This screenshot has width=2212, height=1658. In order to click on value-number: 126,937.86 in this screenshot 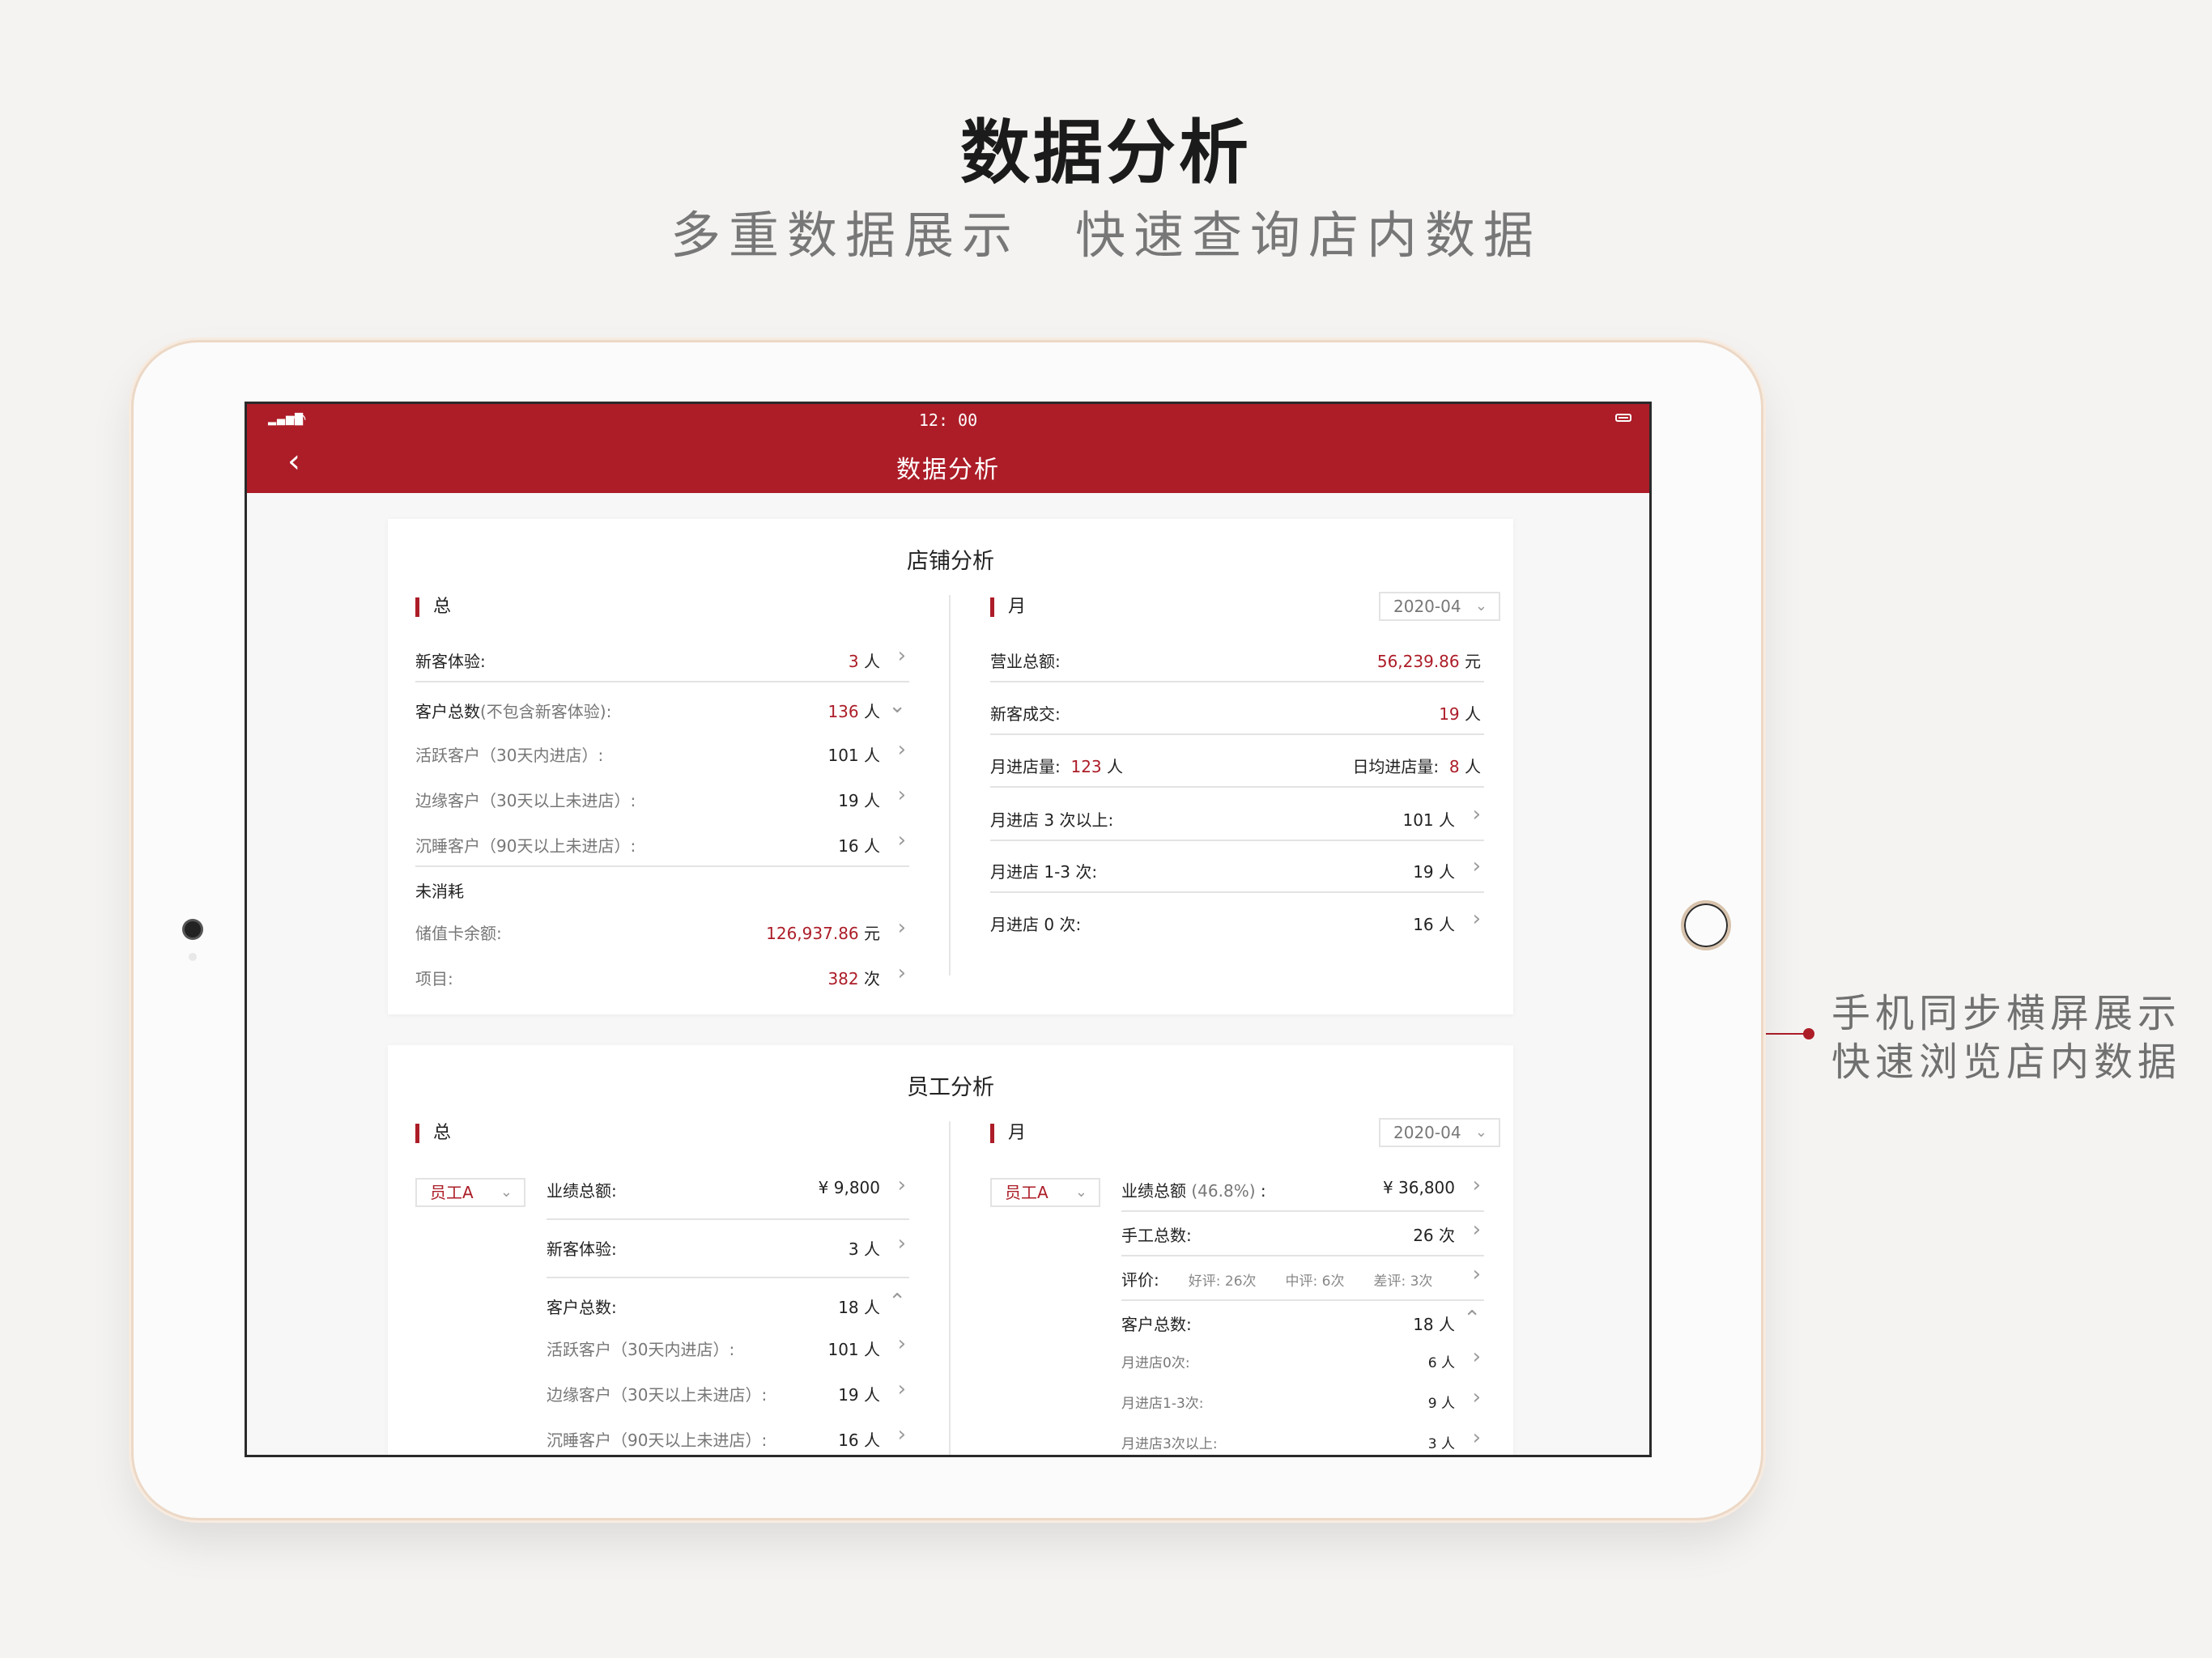, I will do `click(812, 933)`.